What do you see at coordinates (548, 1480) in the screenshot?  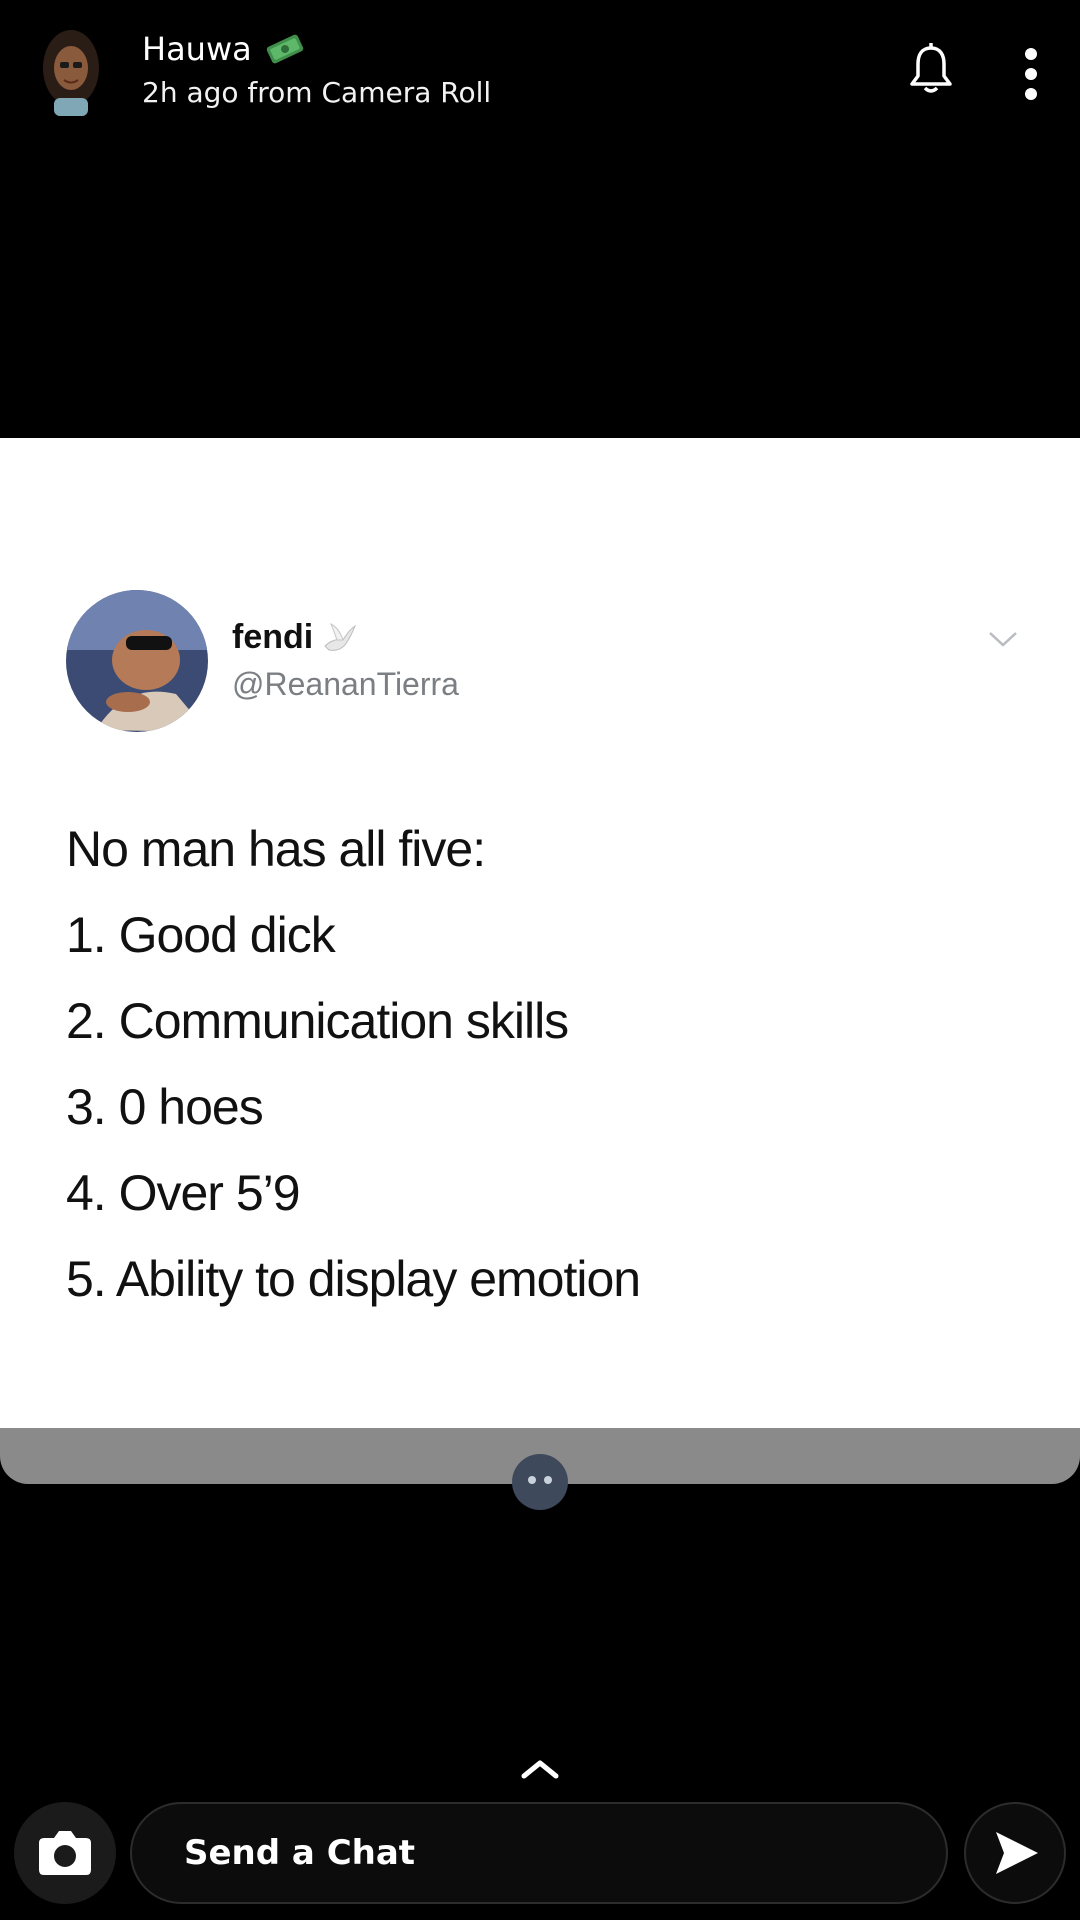 I see `sticker-eye-right` at bounding box center [548, 1480].